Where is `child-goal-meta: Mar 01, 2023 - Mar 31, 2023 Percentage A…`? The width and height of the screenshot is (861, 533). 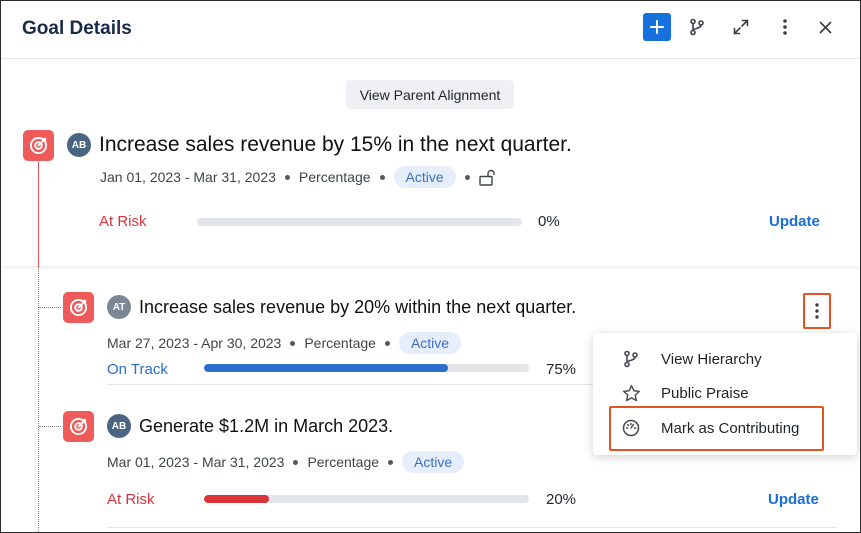
child-goal-meta: Mar 01, 2023 - Mar 31, 2023 Percentage A… is located at coordinates (286, 462).